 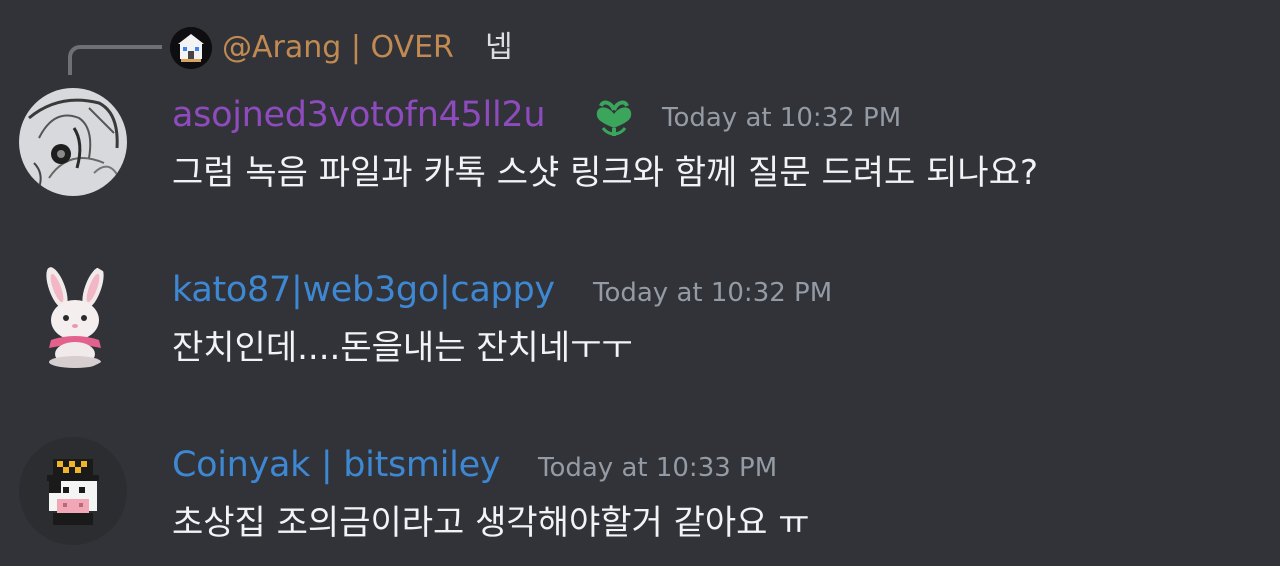 What do you see at coordinates (491, 523) in the screenshot?
I see `message-text: 초상집 조의금이라고 생각해야할거 같아요 ㅠ` at bounding box center [491, 523].